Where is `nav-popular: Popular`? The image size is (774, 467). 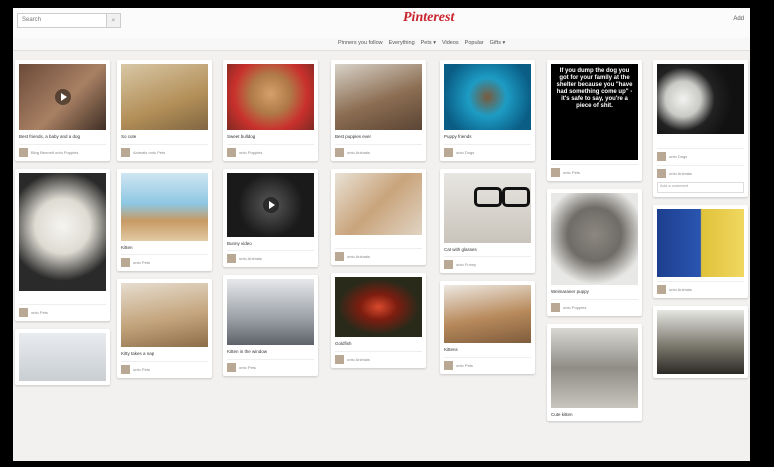
nav-popular: Popular is located at coordinates (474, 43).